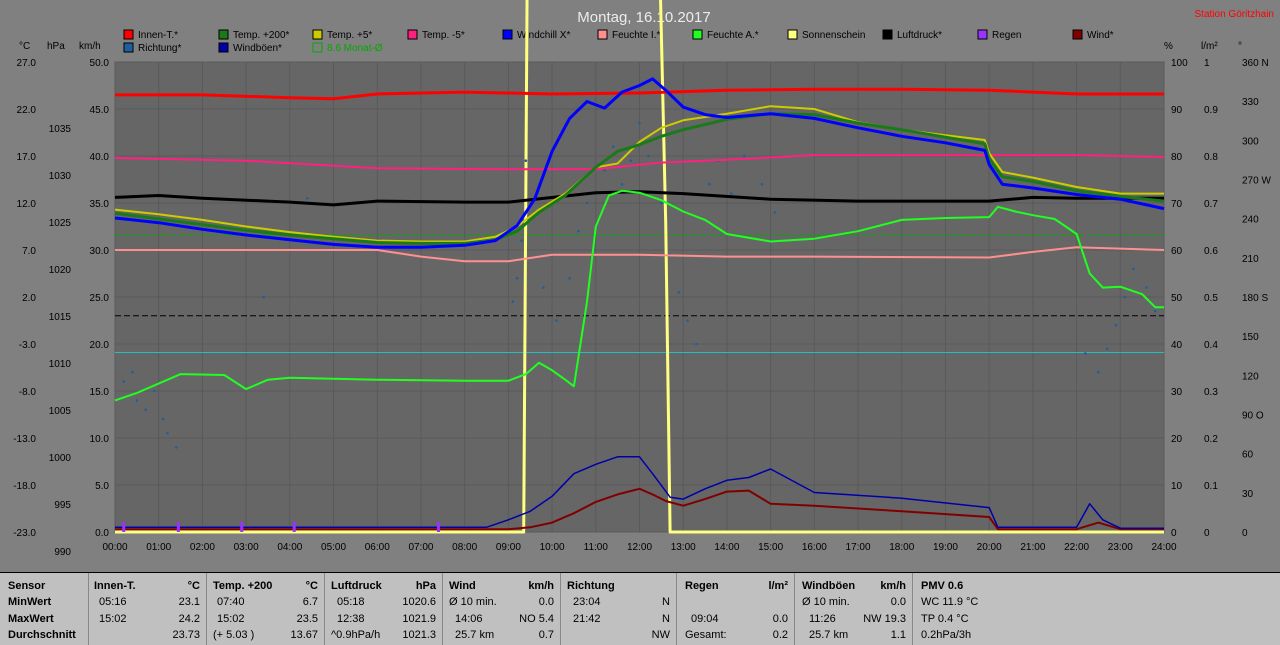 The width and height of the screenshot is (1280, 645). What do you see at coordinates (546, 602) in the screenshot?
I see `stats-wind-min-val: 0.0` at bounding box center [546, 602].